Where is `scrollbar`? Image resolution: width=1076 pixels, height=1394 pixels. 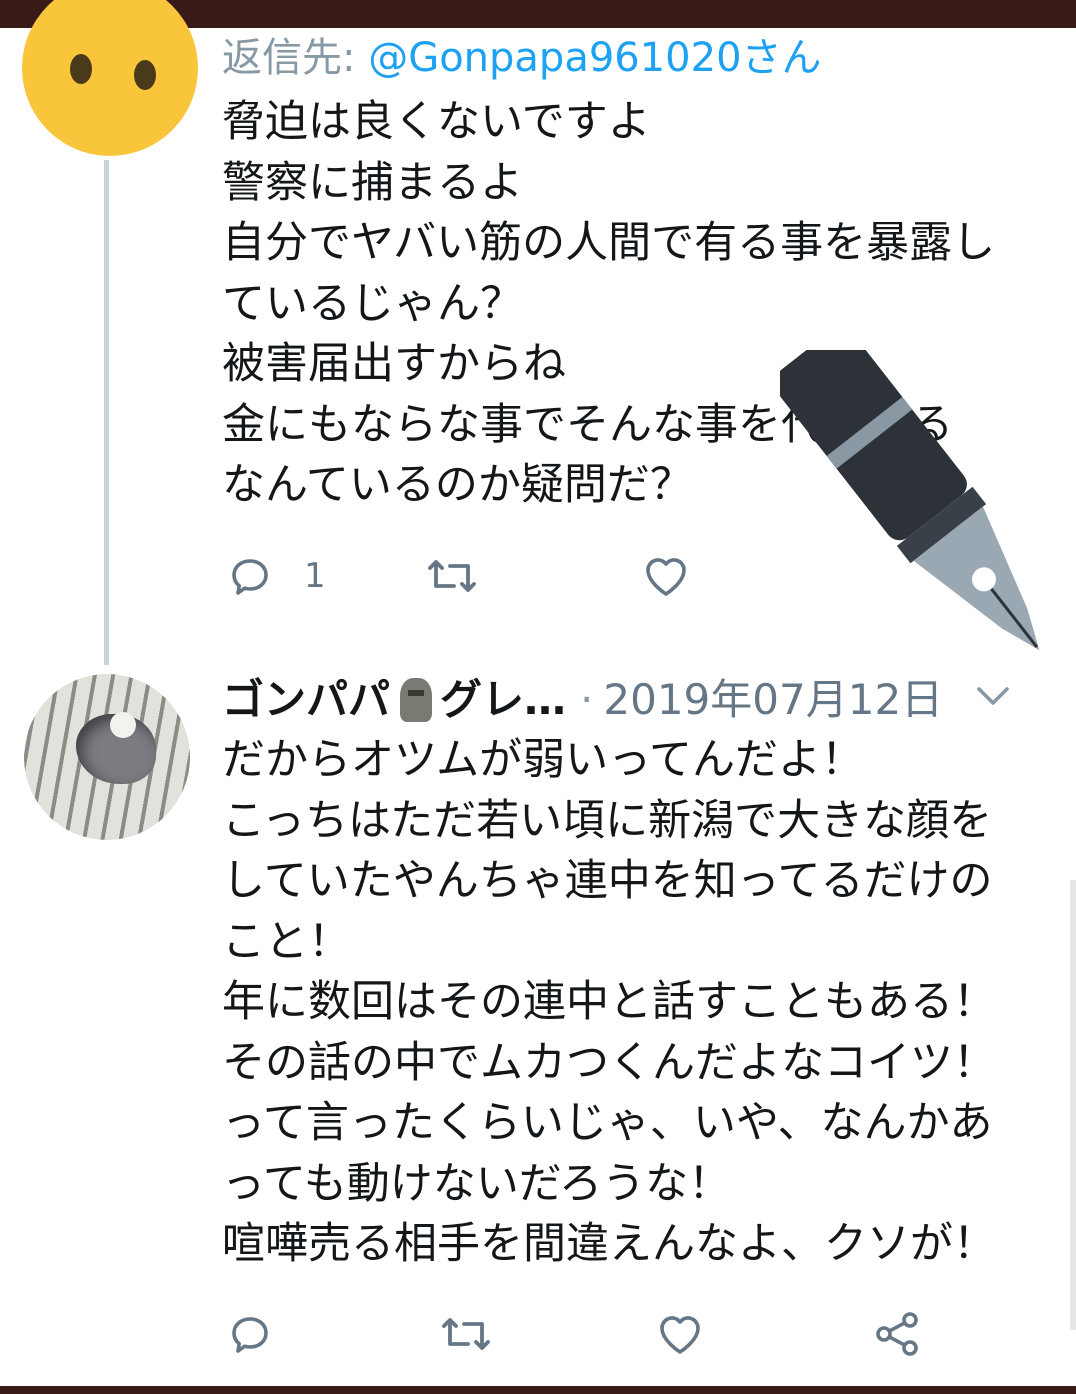 scrollbar is located at coordinates (1073, 1105).